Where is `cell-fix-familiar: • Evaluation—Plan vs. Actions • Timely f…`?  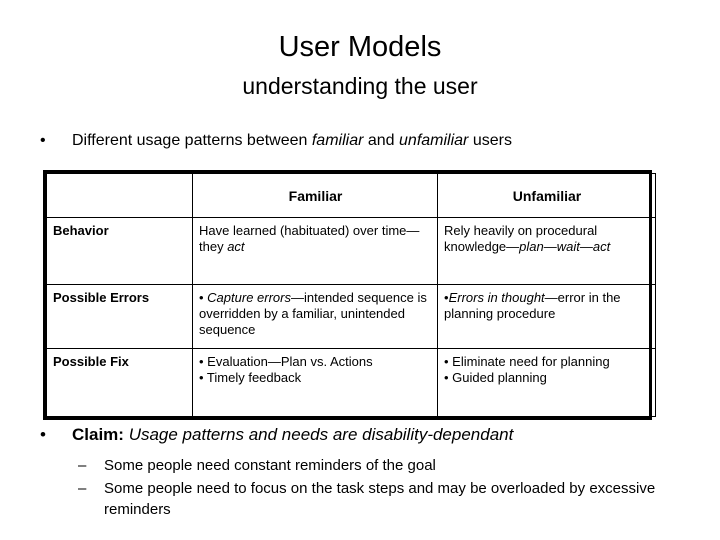
cell-fix-familiar: • Evaluation—Plan vs. Actions • Timely f… is located at coordinates (315, 382).